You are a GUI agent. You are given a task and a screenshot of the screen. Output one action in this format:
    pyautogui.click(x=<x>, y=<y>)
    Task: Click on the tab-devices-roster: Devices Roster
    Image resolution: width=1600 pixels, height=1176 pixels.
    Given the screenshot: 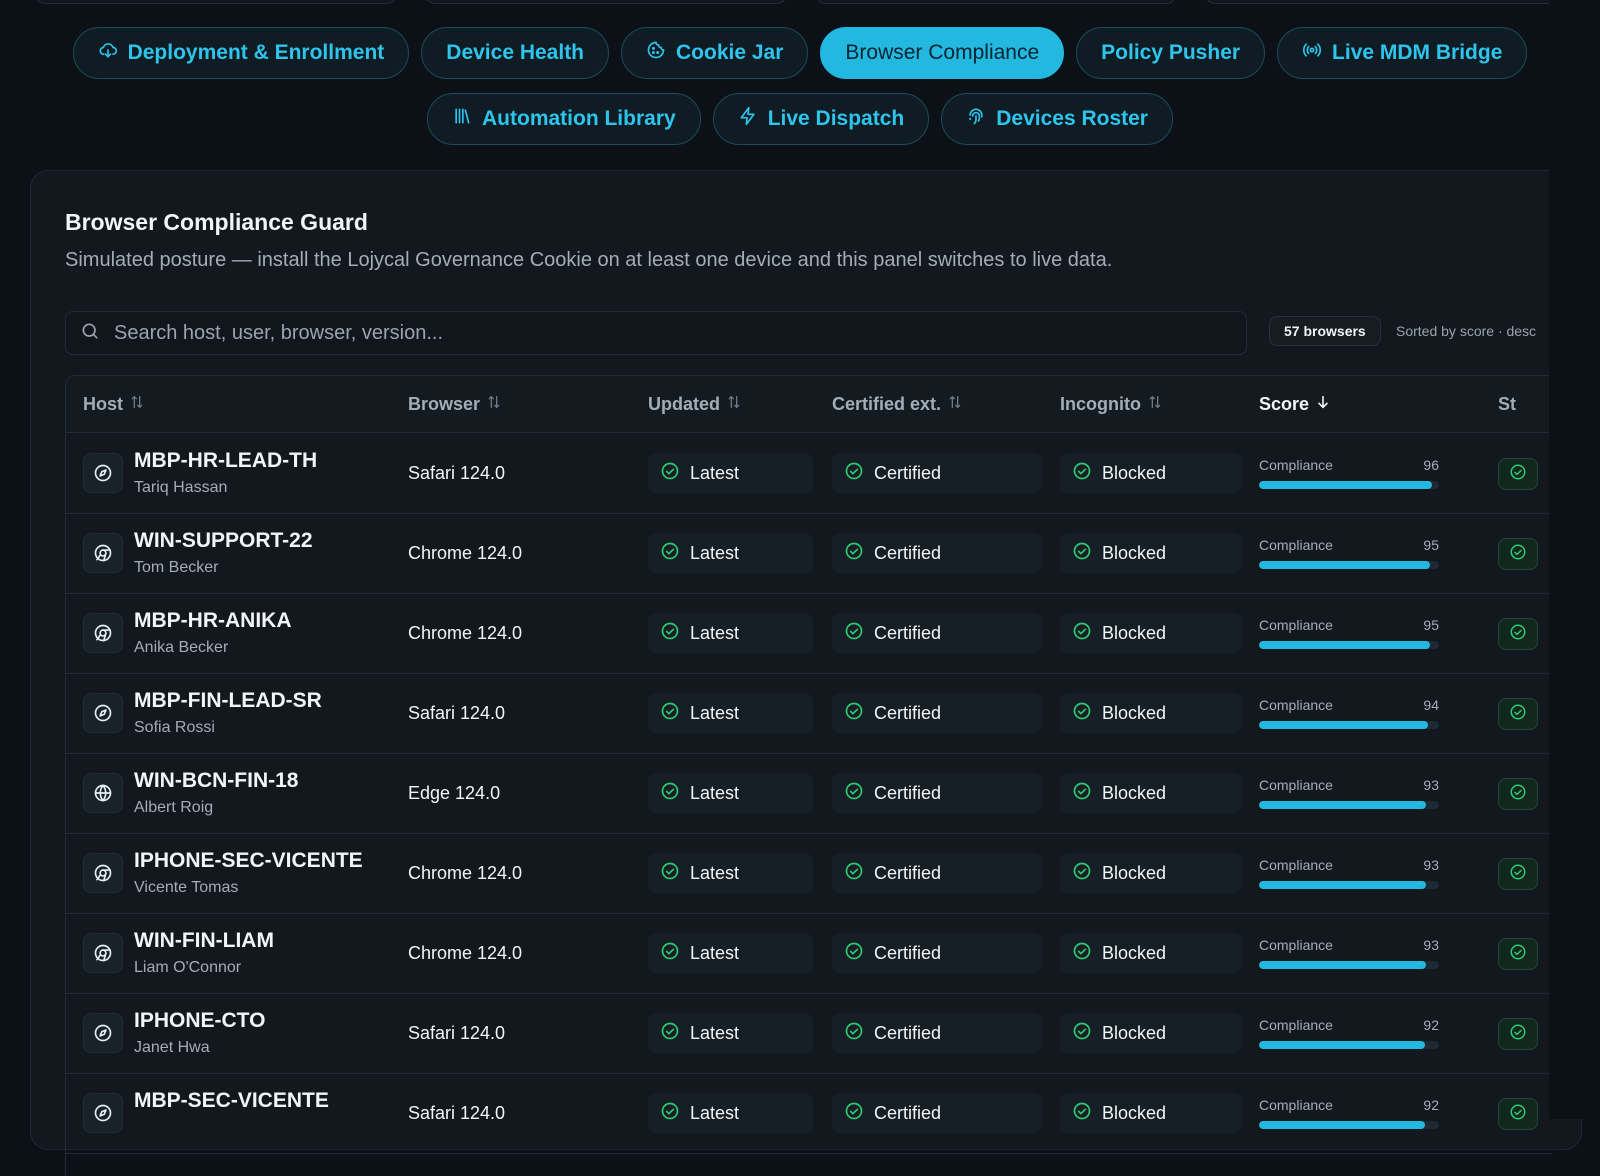 What is the action you would take?
    pyautogui.click(x=1057, y=119)
    